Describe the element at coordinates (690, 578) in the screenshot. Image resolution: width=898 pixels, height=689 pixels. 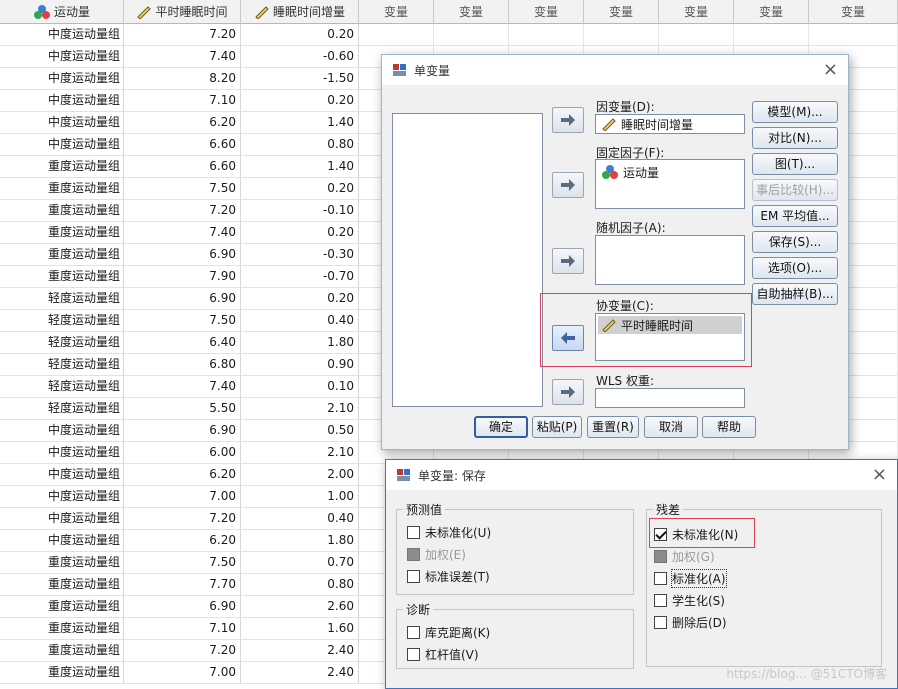
I see `residual-standardized-checkbox: 标准化(A)` at that location.